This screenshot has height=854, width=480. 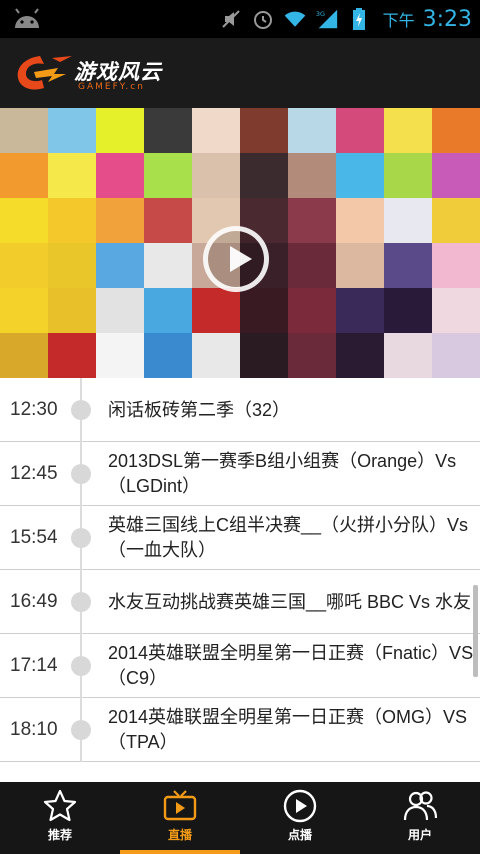 What do you see at coordinates (111, 87) in the screenshot?
I see `logo-subtext: GAMEFY.cn` at bounding box center [111, 87].